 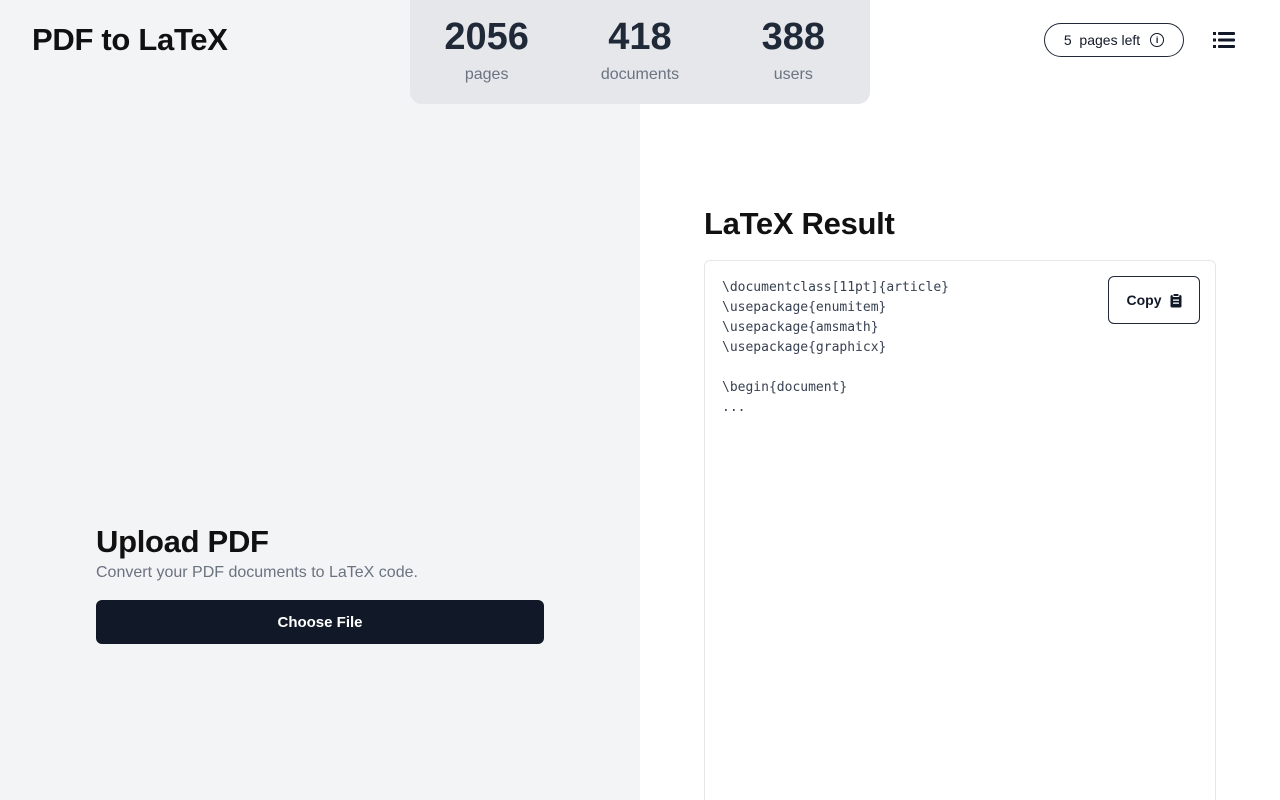 What do you see at coordinates (793, 74) in the screenshot?
I see `stat-label: users` at bounding box center [793, 74].